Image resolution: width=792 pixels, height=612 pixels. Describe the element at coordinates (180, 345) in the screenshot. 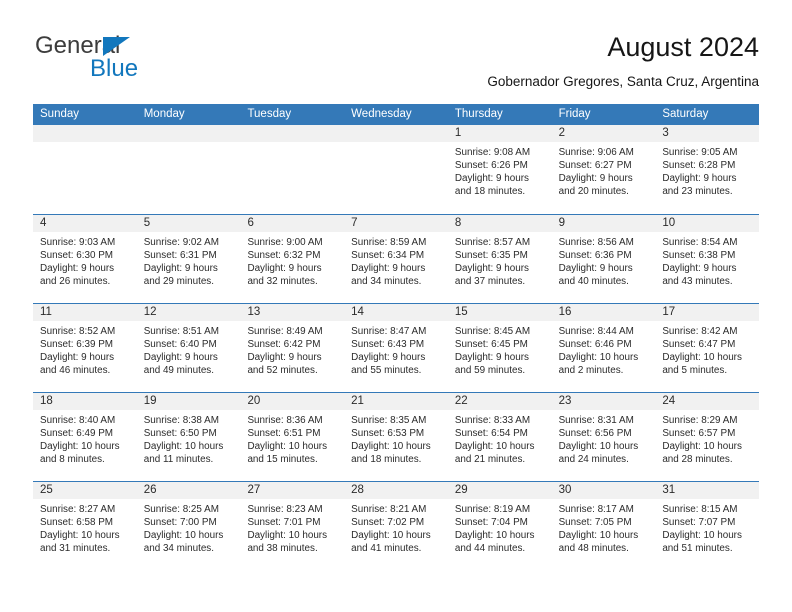

I see `day-info-line: Sunset: 6:40 PM` at that location.